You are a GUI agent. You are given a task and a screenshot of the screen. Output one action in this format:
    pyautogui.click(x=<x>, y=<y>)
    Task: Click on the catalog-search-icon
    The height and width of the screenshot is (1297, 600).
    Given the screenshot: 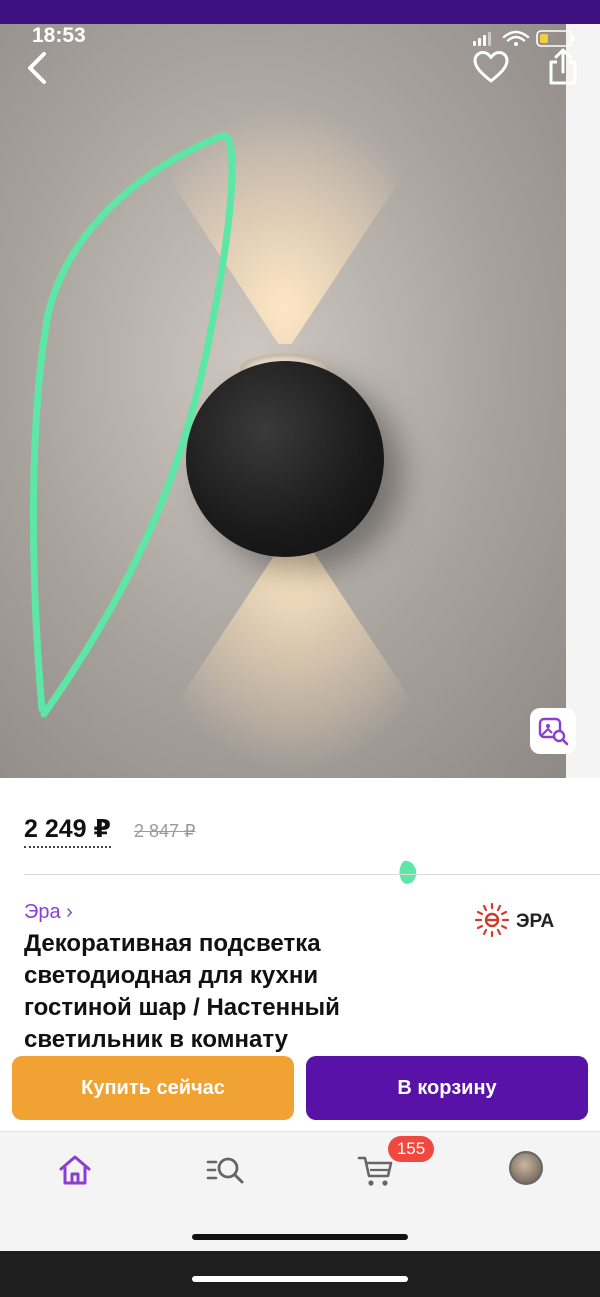 What is the action you would take?
    pyautogui.click(x=225, y=1170)
    